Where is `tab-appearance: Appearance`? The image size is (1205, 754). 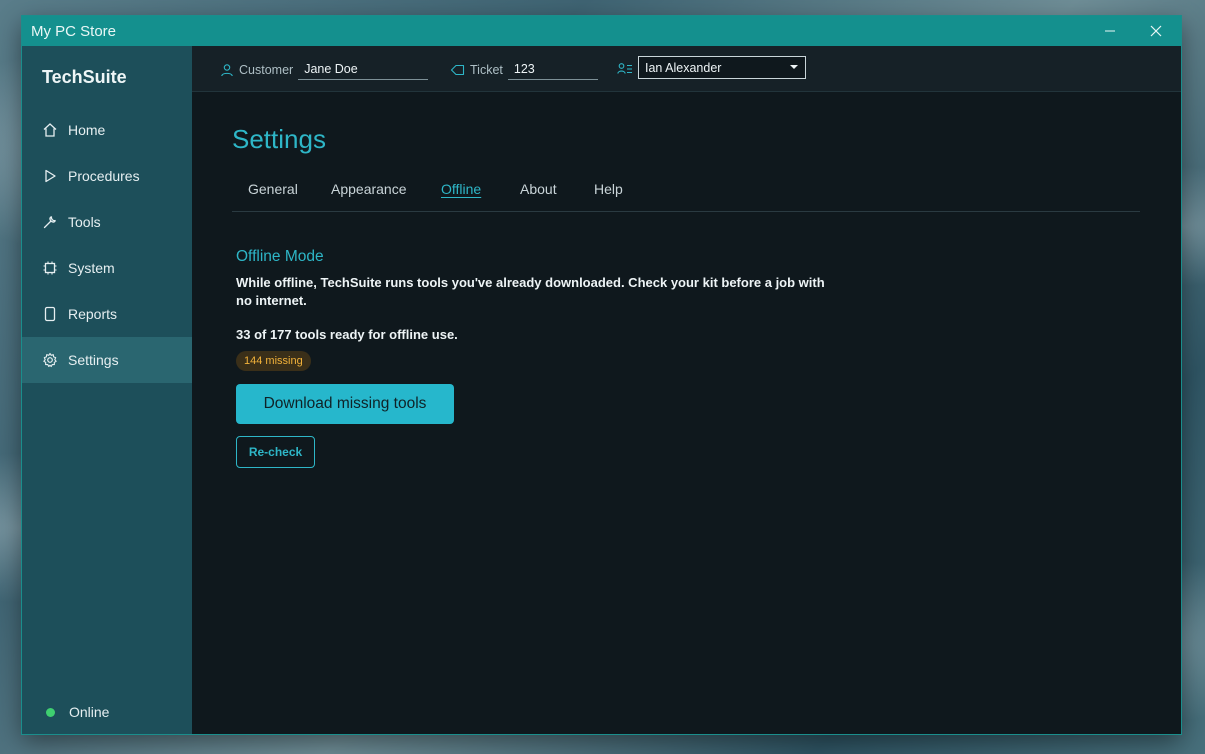 tab-appearance: Appearance is located at coordinates (369, 189).